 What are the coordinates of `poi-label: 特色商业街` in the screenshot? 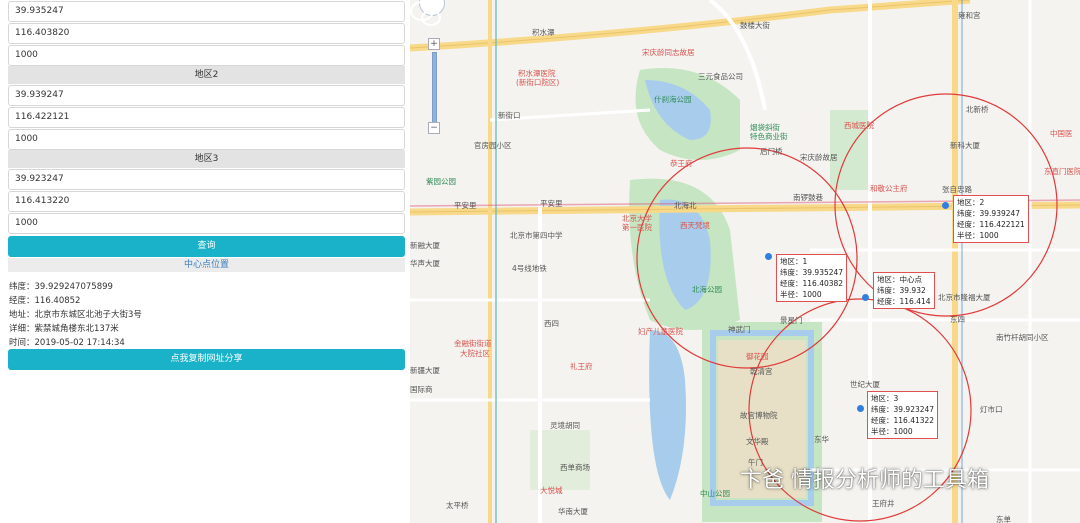 It's located at (769, 136).